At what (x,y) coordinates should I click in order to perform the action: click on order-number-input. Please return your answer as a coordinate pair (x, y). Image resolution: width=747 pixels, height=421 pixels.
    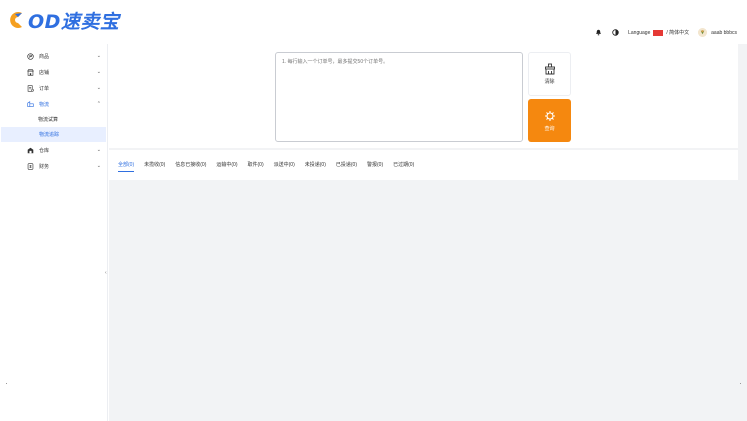
    Looking at the image, I should click on (399, 97).